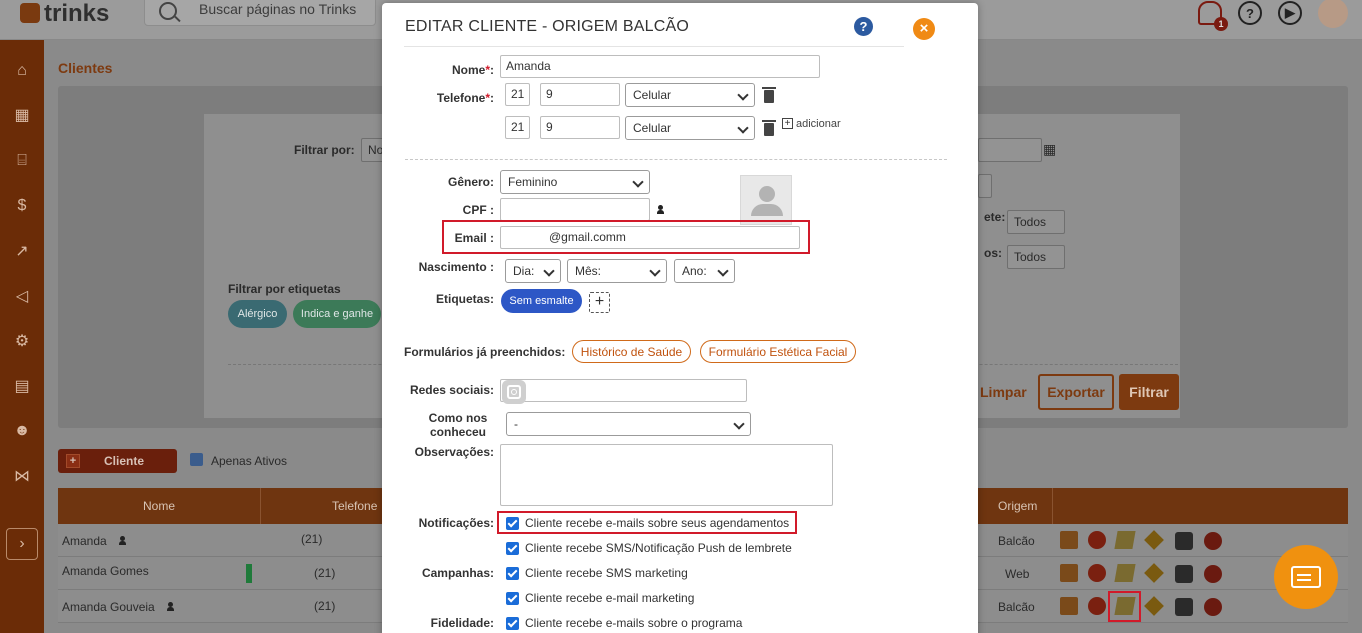 This screenshot has width=1362, height=633. I want to click on client-photo, so click(766, 200).